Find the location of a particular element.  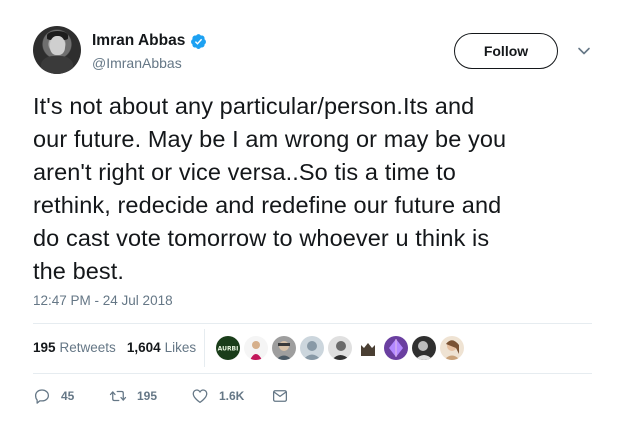

author-display-name: Imran Abbas is located at coordinates (138, 41).